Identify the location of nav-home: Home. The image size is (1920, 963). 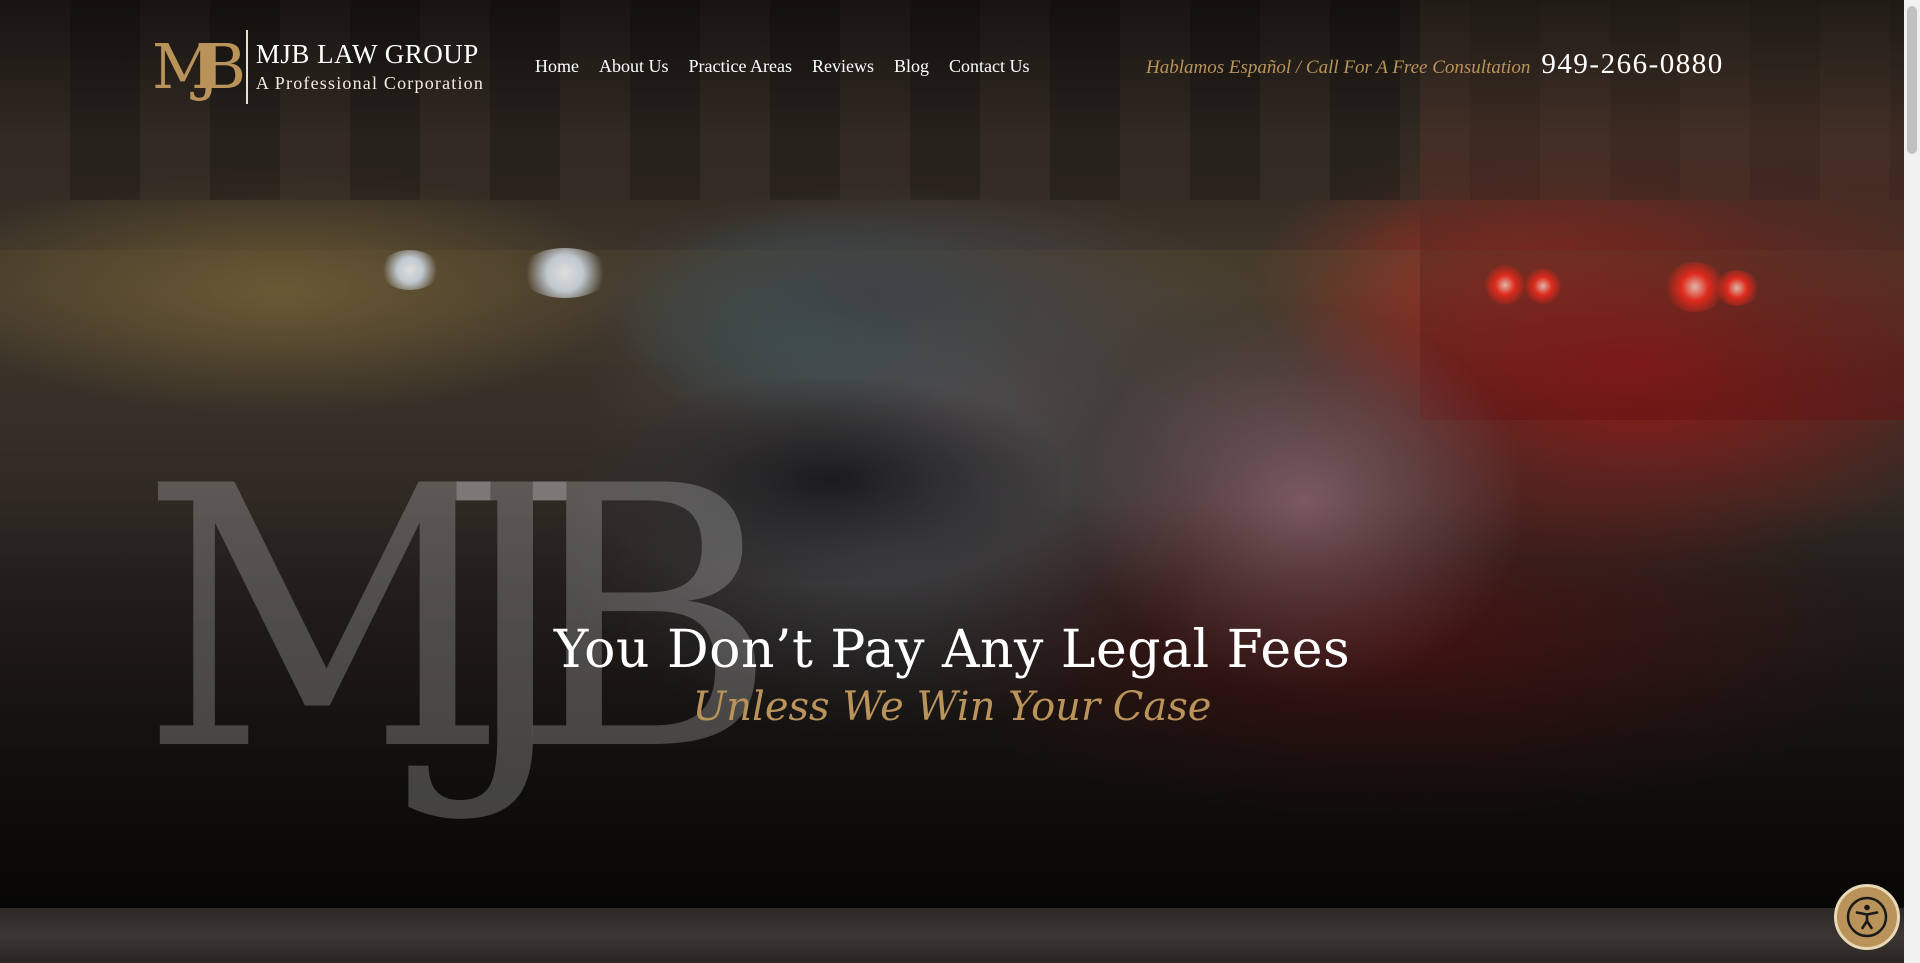
(557, 66).